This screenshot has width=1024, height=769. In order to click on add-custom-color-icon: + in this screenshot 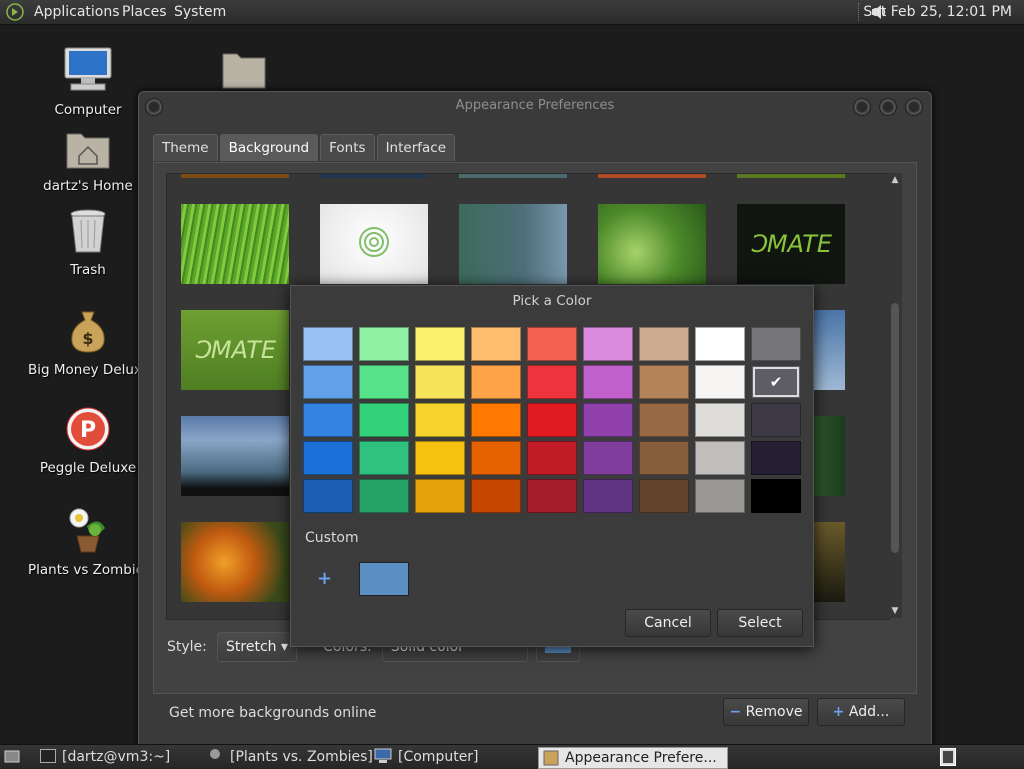, I will do `click(324, 578)`.